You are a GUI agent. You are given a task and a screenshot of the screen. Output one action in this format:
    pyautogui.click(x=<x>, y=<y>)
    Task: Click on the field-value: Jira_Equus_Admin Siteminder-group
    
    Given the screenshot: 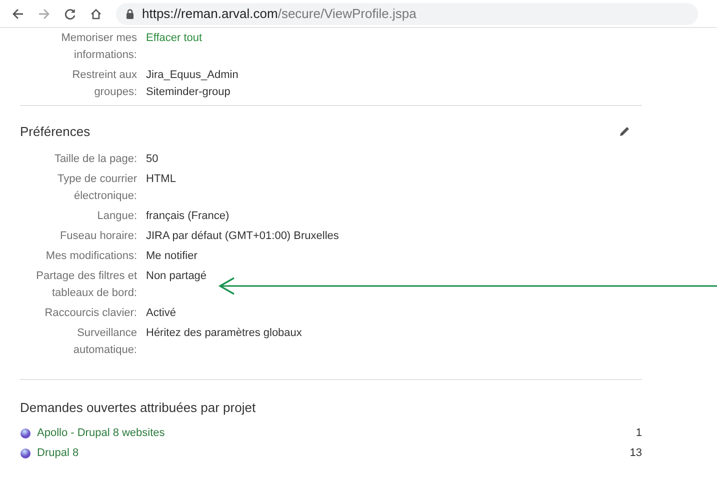 What is the action you would take?
    pyautogui.click(x=192, y=84)
    